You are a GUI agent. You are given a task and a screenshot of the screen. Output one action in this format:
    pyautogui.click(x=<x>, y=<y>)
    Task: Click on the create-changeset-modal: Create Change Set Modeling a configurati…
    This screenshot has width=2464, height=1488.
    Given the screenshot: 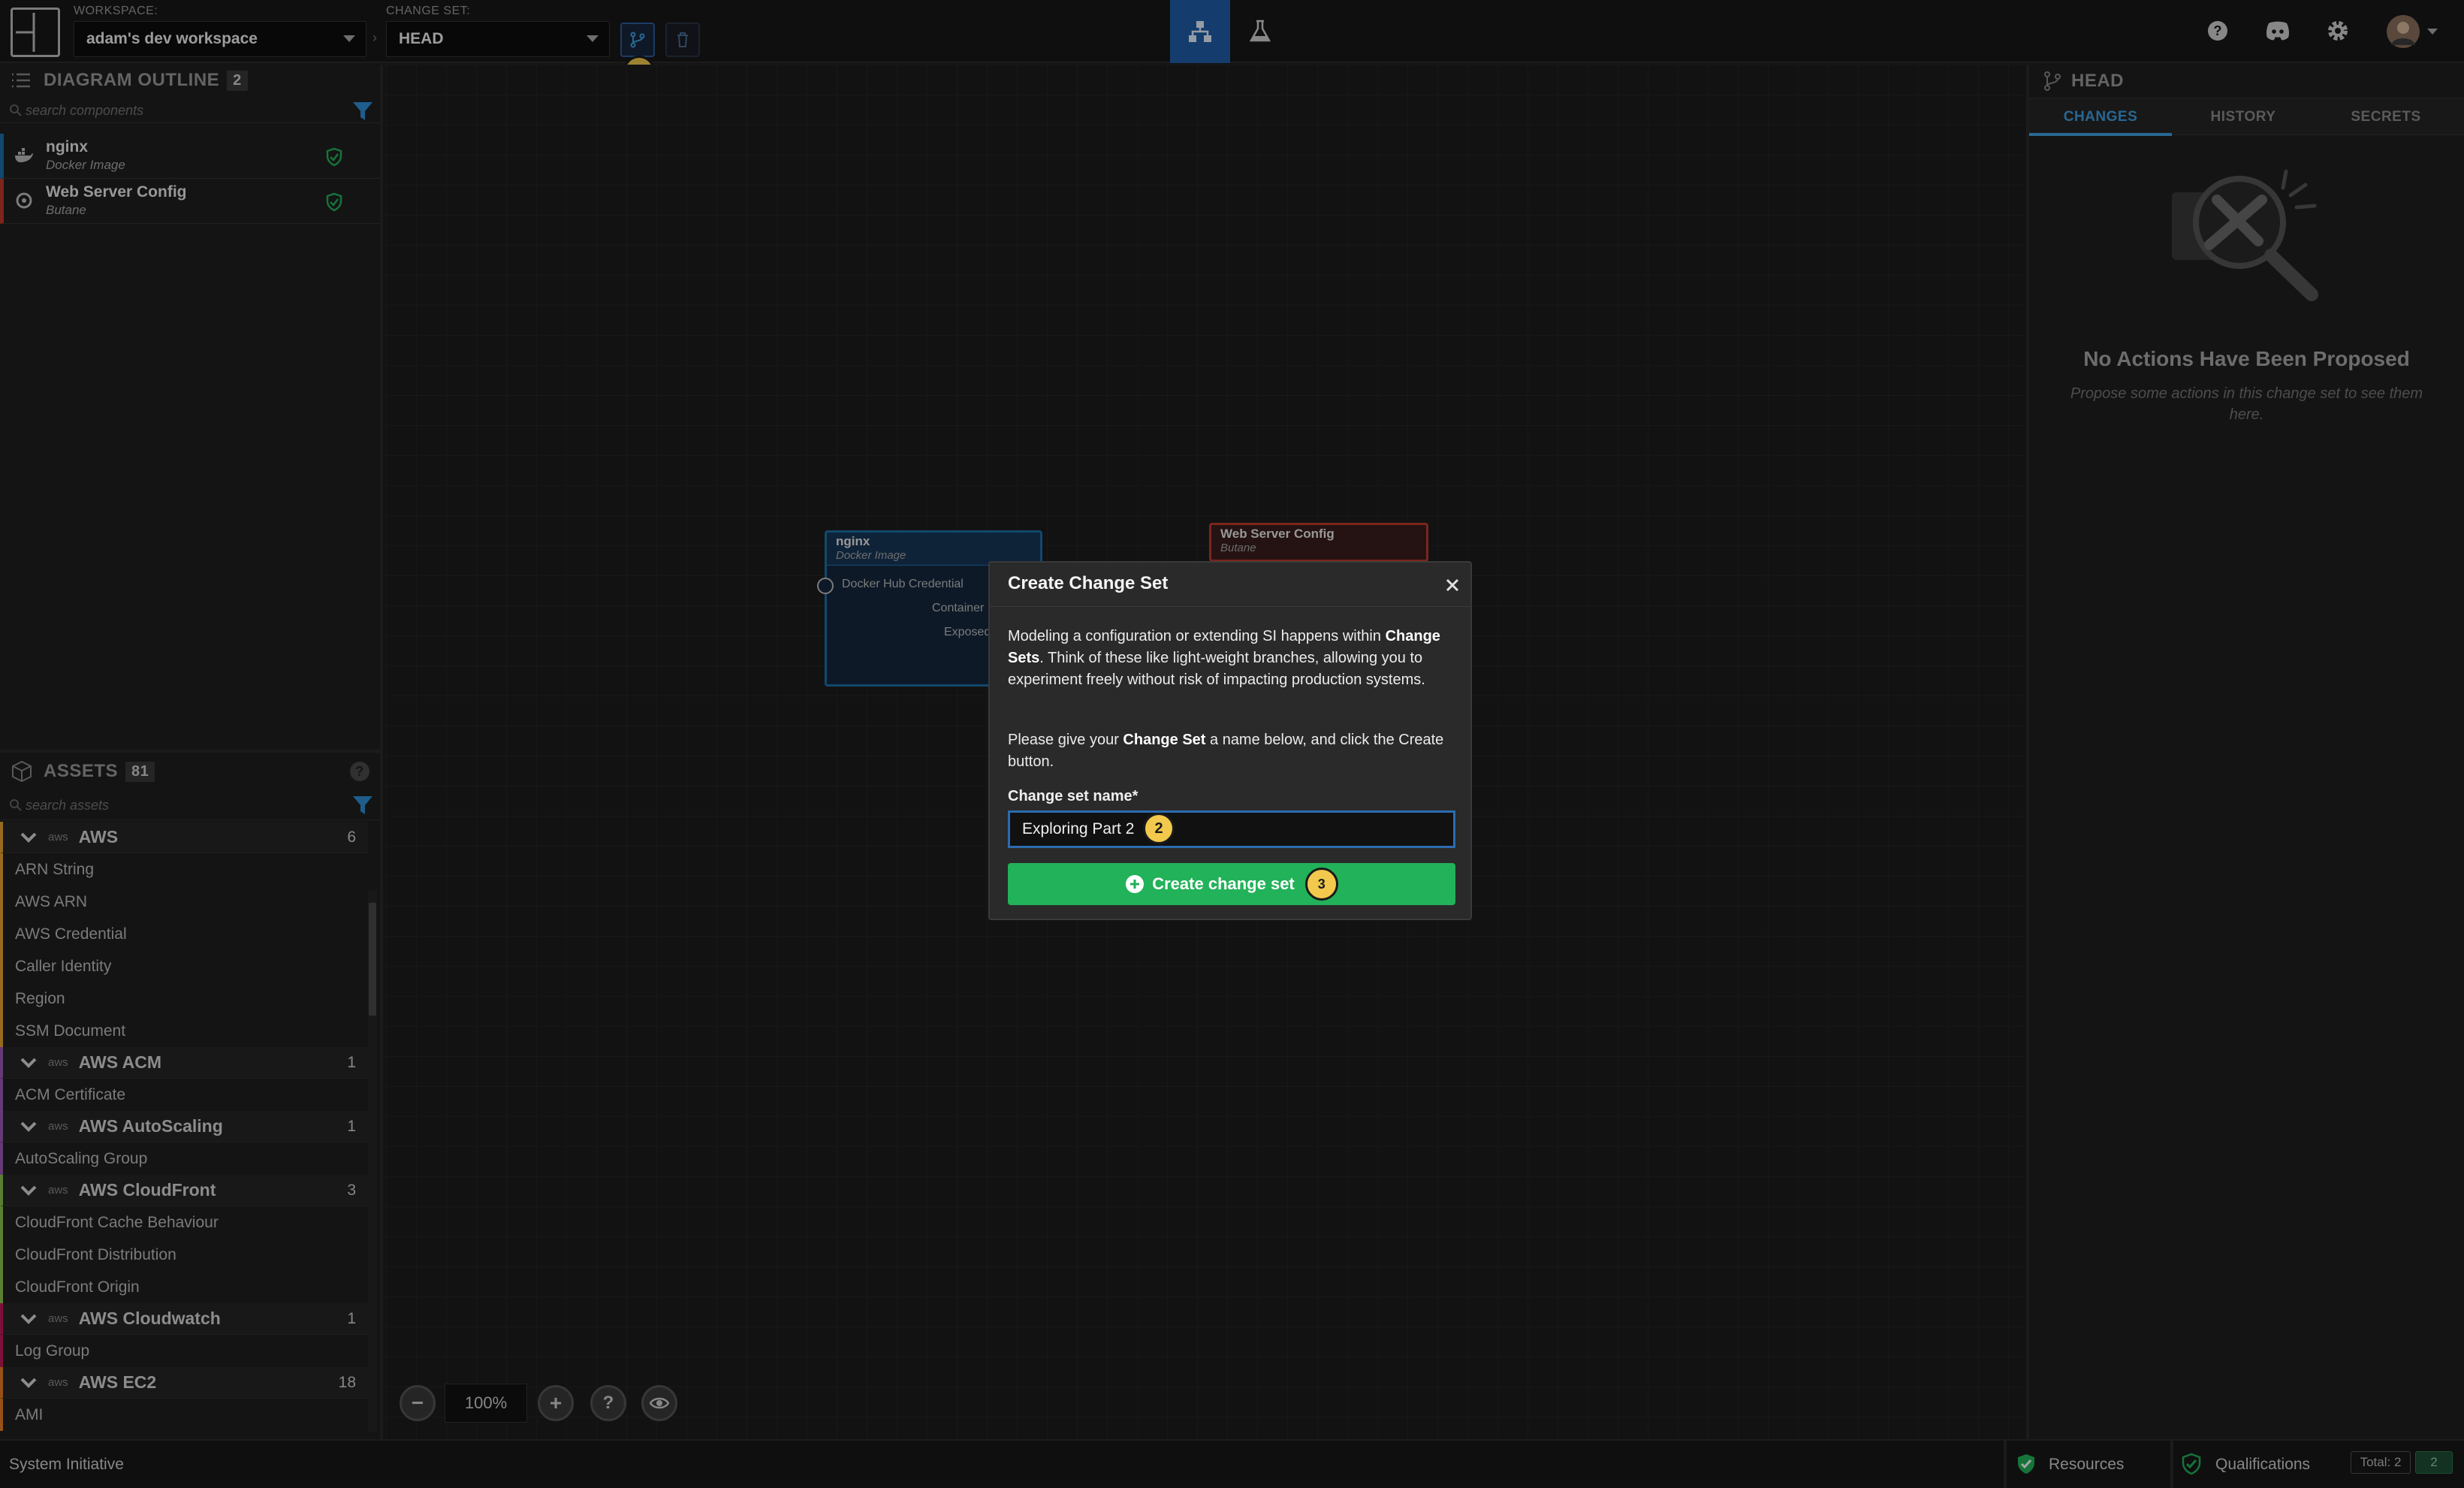 What is the action you would take?
    pyautogui.click(x=1230, y=740)
    